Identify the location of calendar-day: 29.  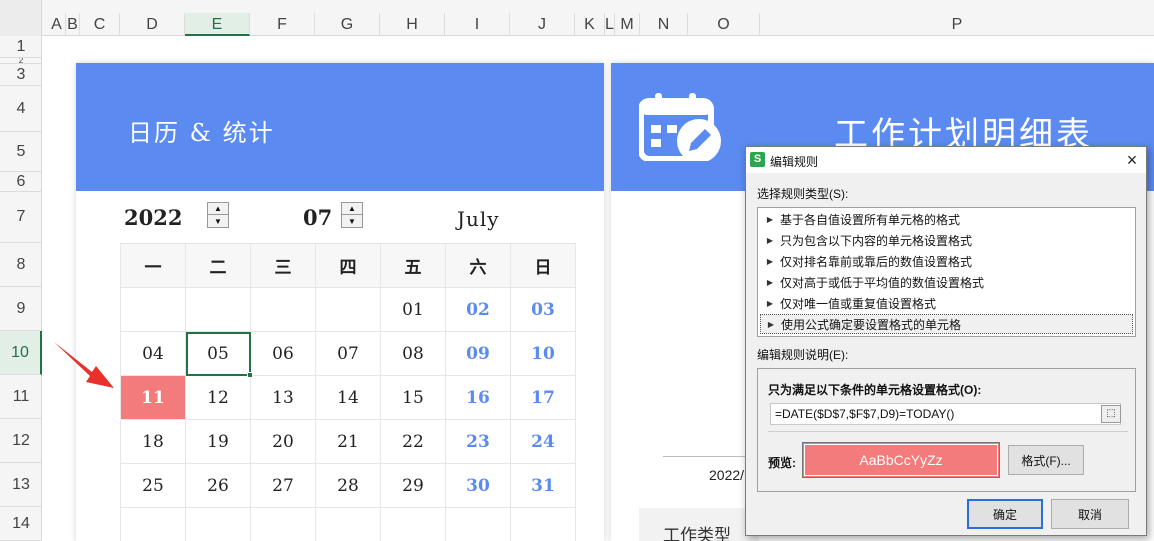
(413, 486).